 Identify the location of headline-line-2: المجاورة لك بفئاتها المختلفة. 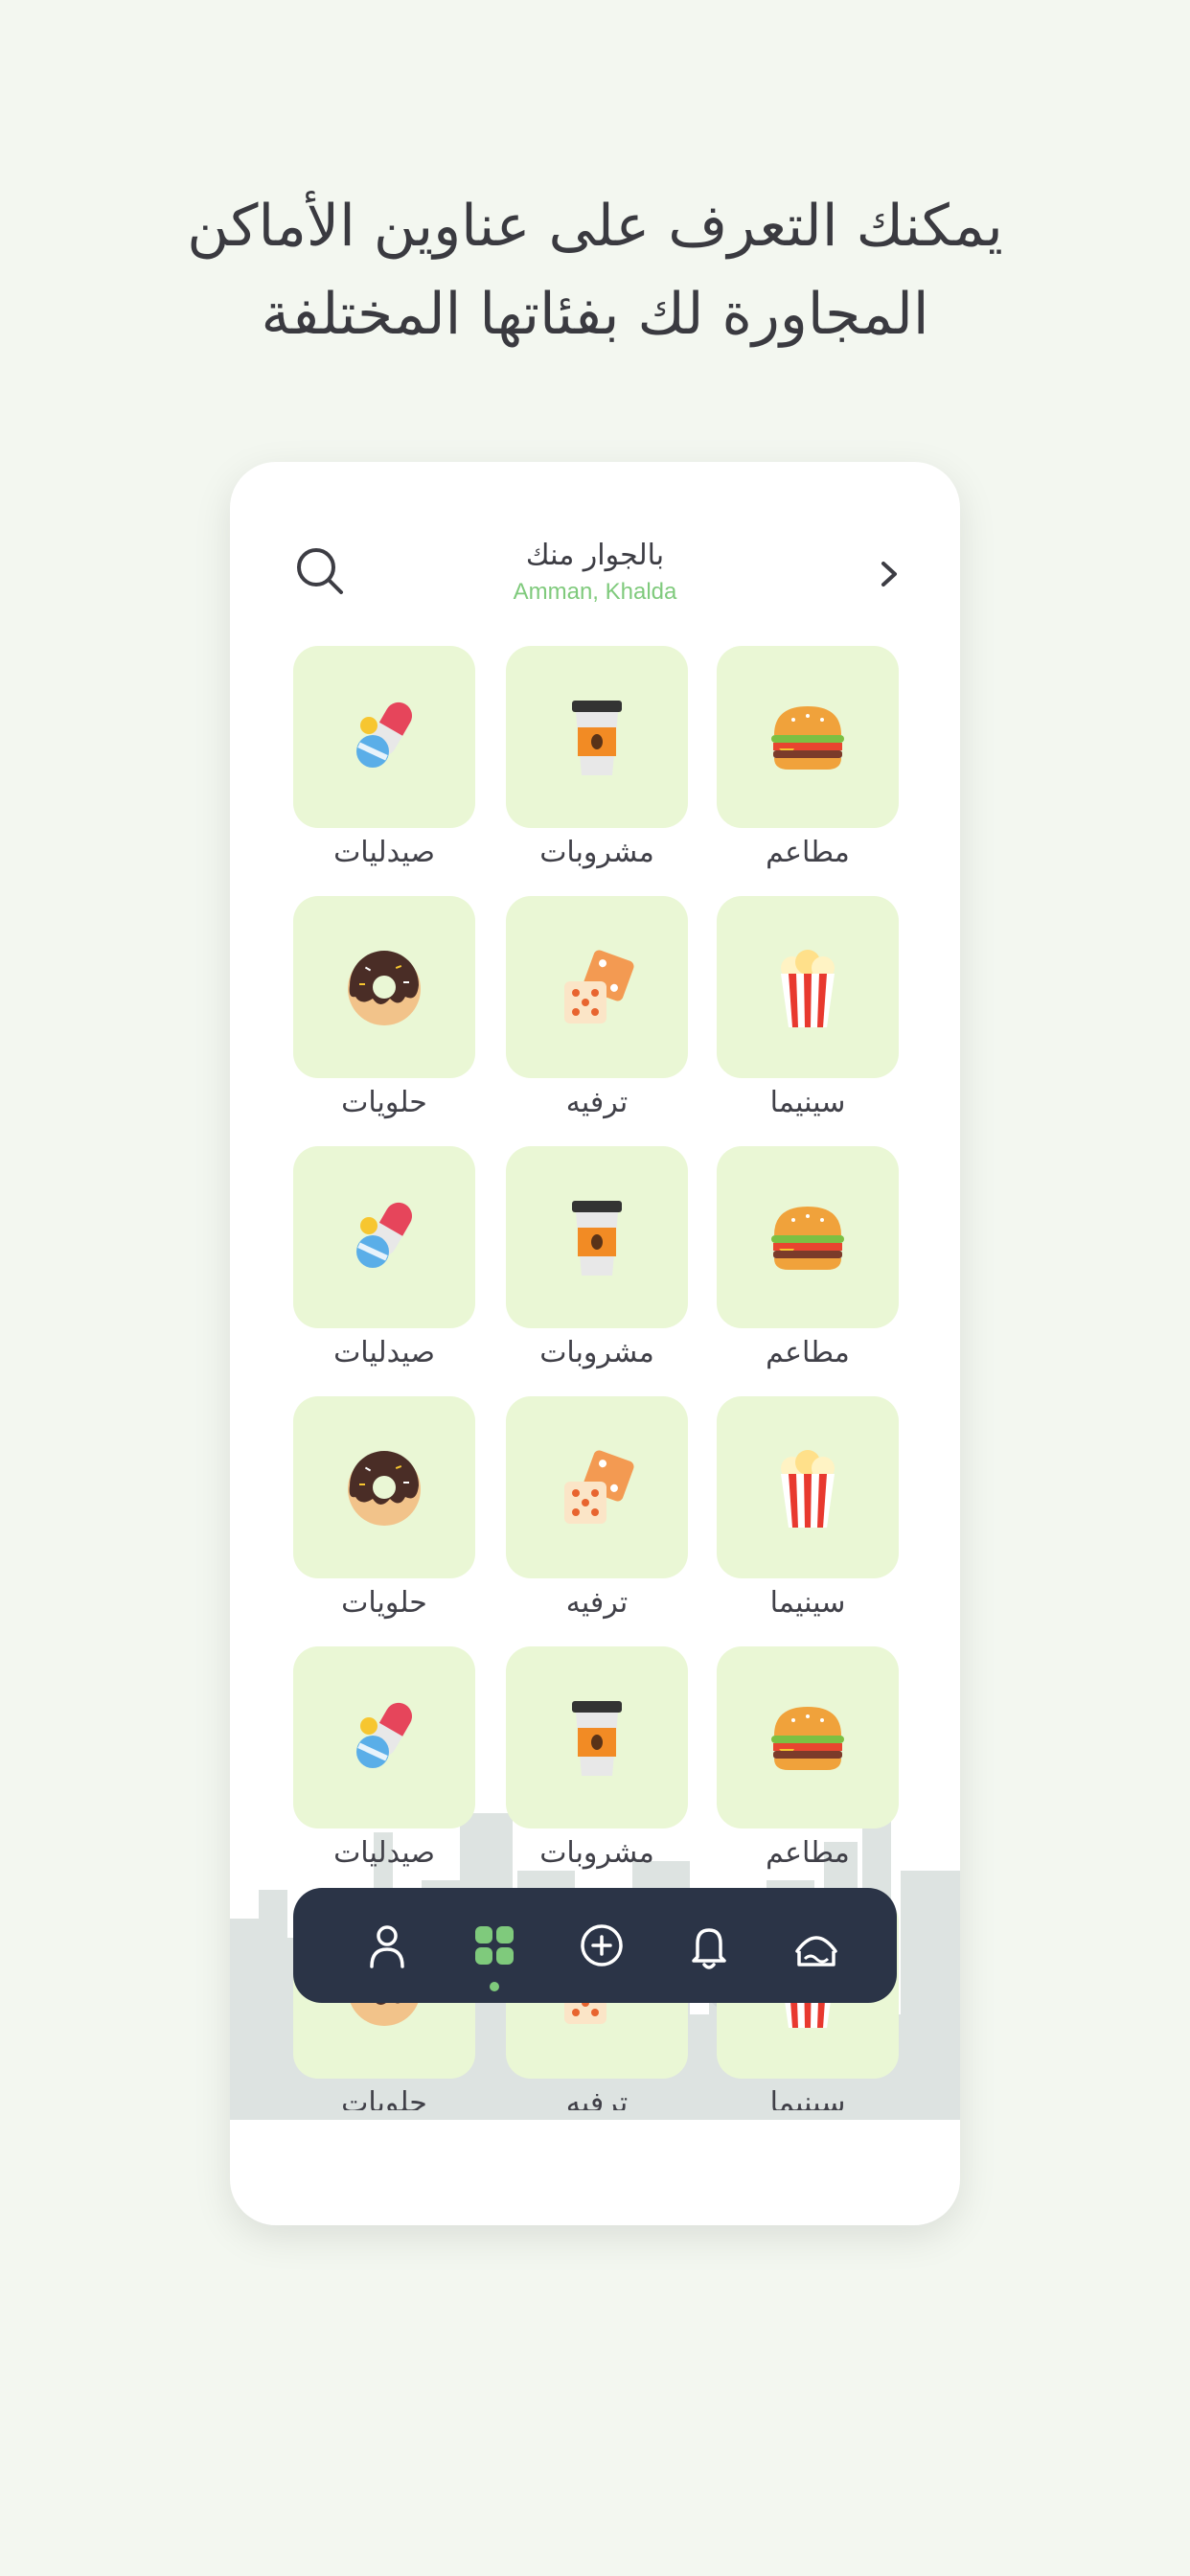
(595, 314).